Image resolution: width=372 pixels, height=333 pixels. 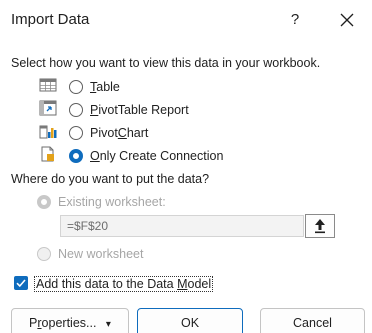 I want to click on table-radio-label: Table, so click(x=105, y=87).